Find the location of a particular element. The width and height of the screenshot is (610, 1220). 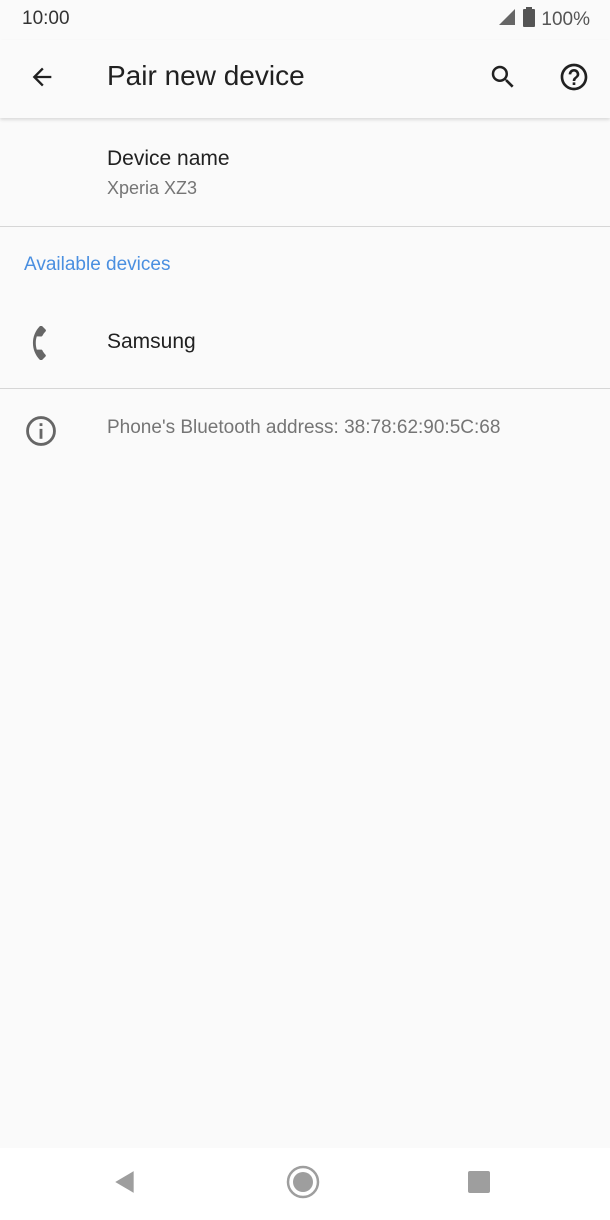

phone-icon is located at coordinates (41, 345).